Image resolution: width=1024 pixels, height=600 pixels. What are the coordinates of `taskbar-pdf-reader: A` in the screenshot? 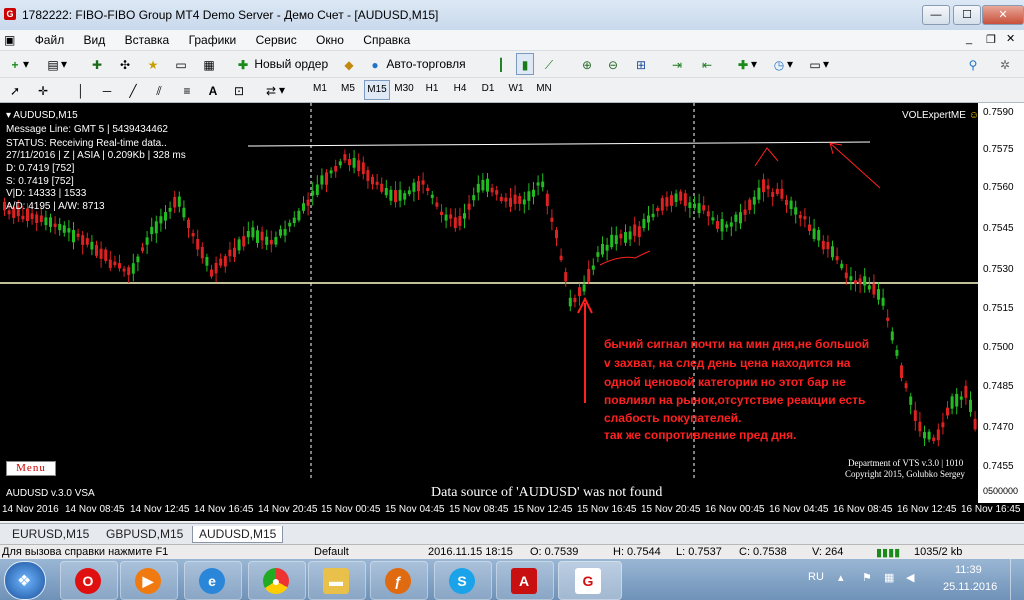 It's located at (525, 580).